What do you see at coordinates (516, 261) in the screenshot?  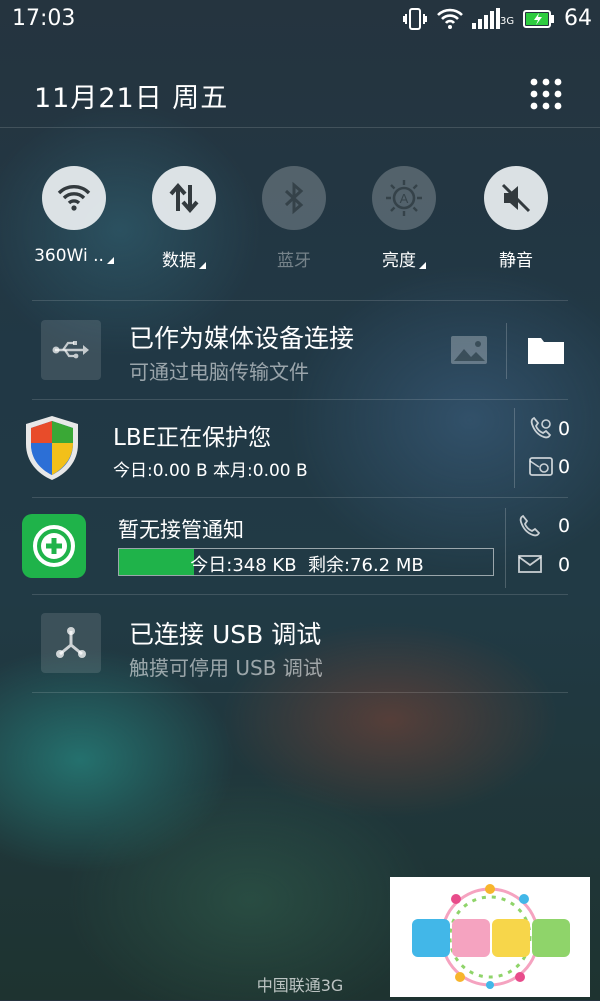 I see `toggle-label: 静音` at bounding box center [516, 261].